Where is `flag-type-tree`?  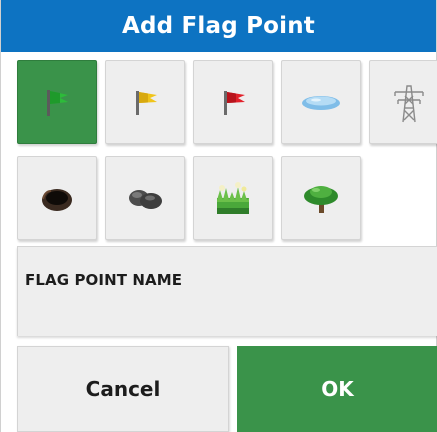
flag-type-tree is located at coordinates (321, 198).